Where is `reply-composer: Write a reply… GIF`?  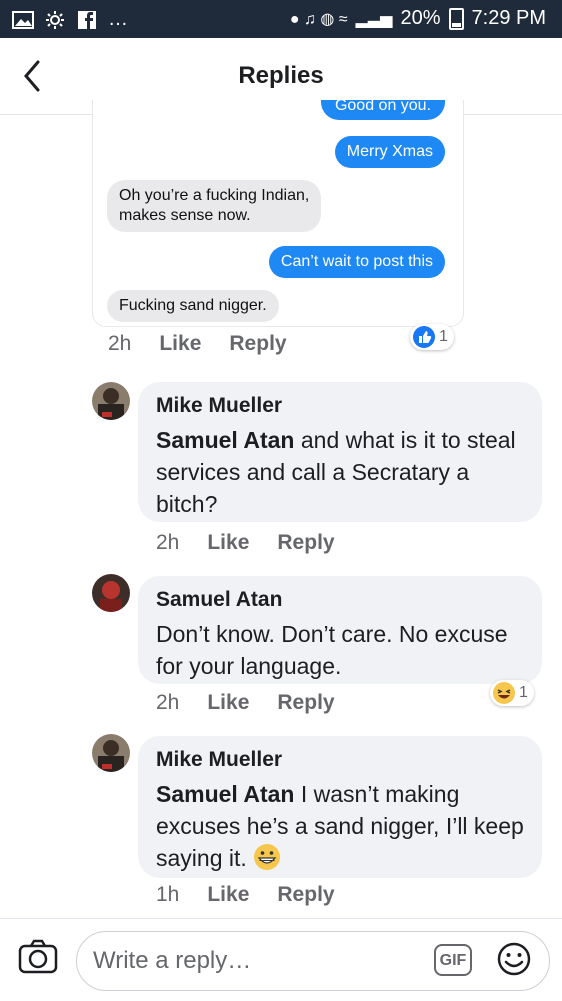
reply-composer: Write a reply… GIF is located at coordinates (281, 959).